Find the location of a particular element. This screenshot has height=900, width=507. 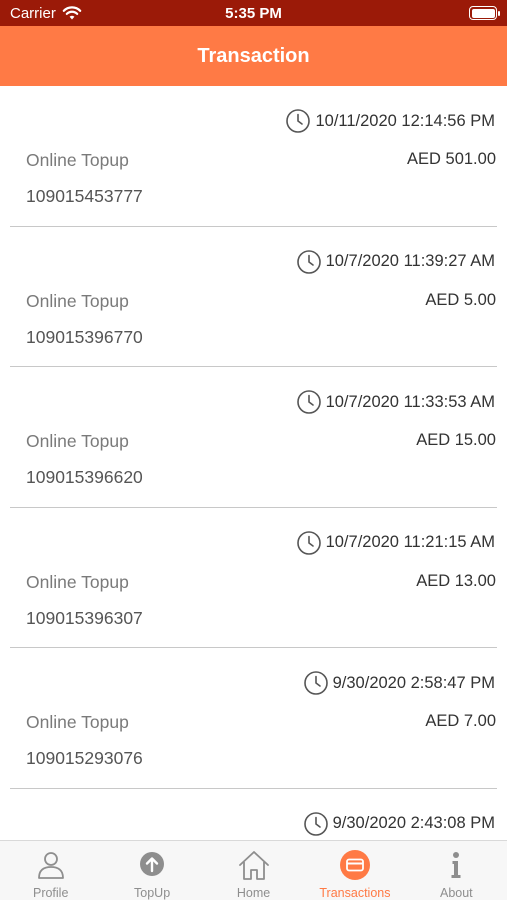

transaction-datetime-text: 9/30/2020 2:58:47 PM is located at coordinates (413, 682).